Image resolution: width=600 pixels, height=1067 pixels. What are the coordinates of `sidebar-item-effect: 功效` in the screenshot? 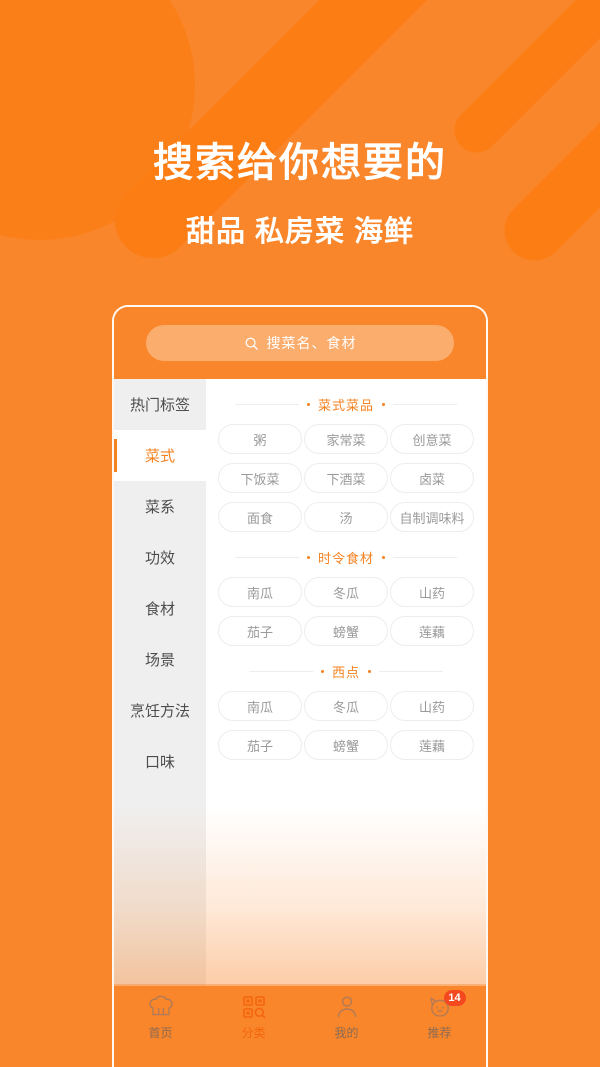 It's located at (160, 557).